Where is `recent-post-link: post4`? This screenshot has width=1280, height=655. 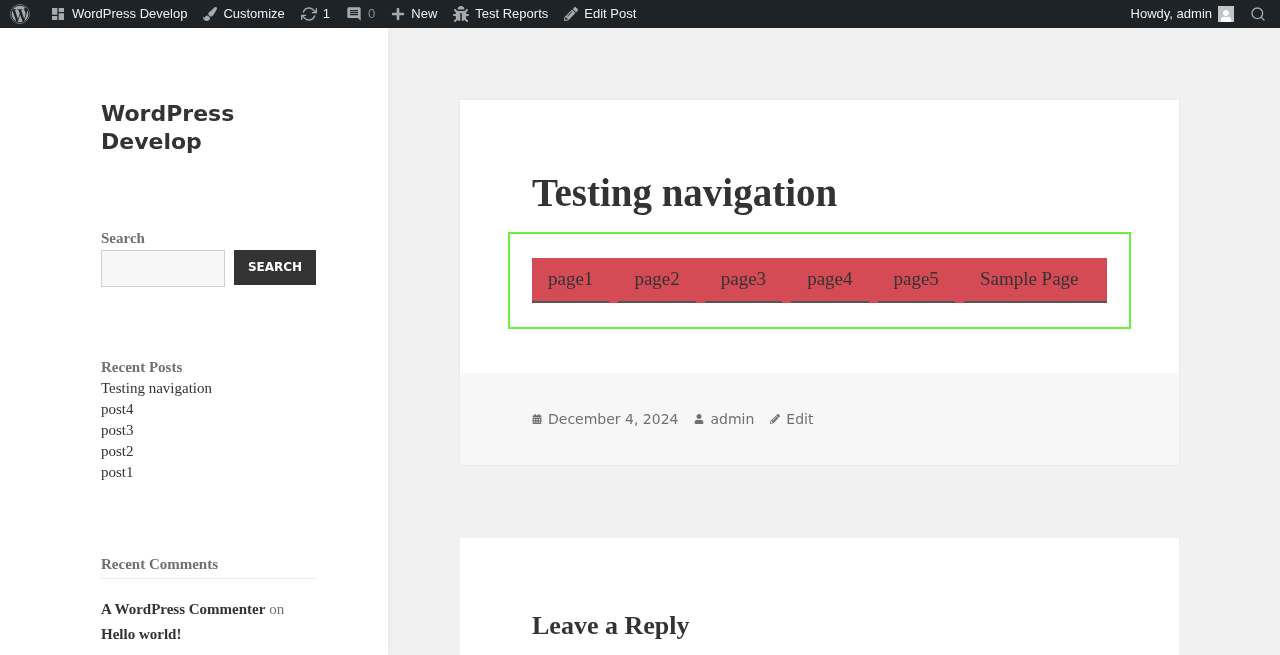 recent-post-link: post4 is located at coordinates (117, 409).